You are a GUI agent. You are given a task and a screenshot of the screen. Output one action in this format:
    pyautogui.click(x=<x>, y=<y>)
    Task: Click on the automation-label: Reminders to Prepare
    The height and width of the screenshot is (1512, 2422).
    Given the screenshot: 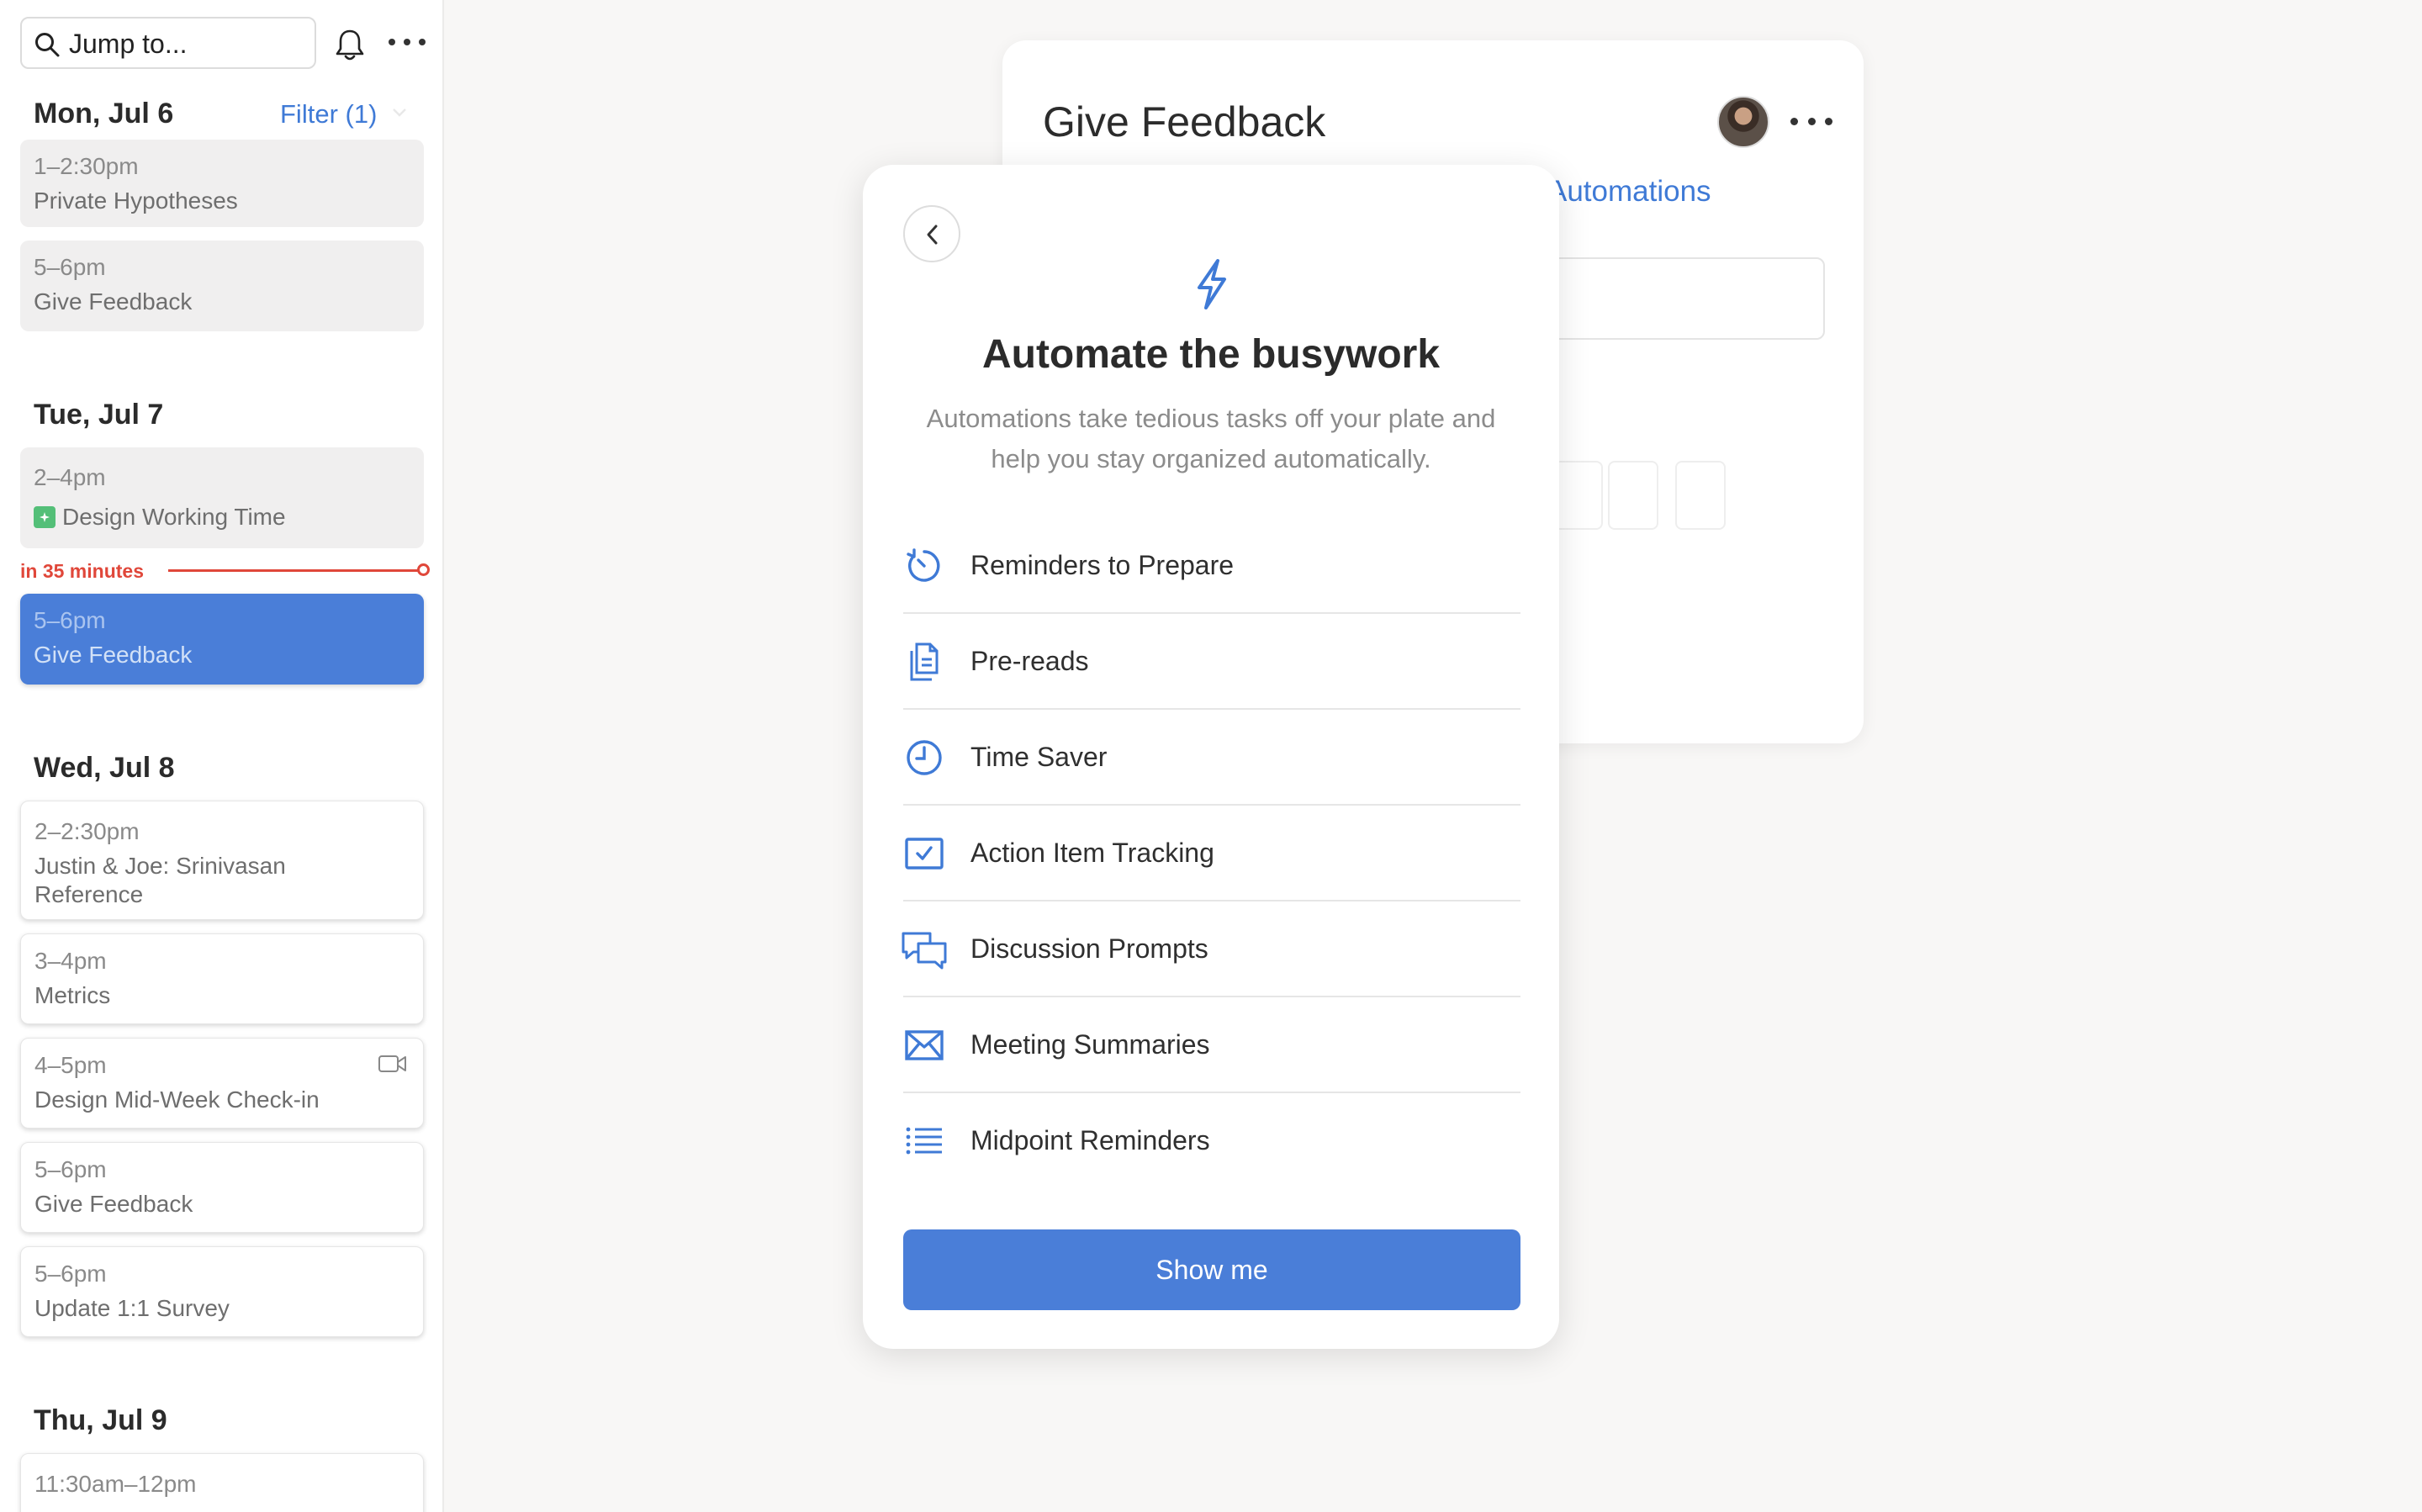 What is the action you would take?
    pyautogui.click(x=1102, y=565)
    